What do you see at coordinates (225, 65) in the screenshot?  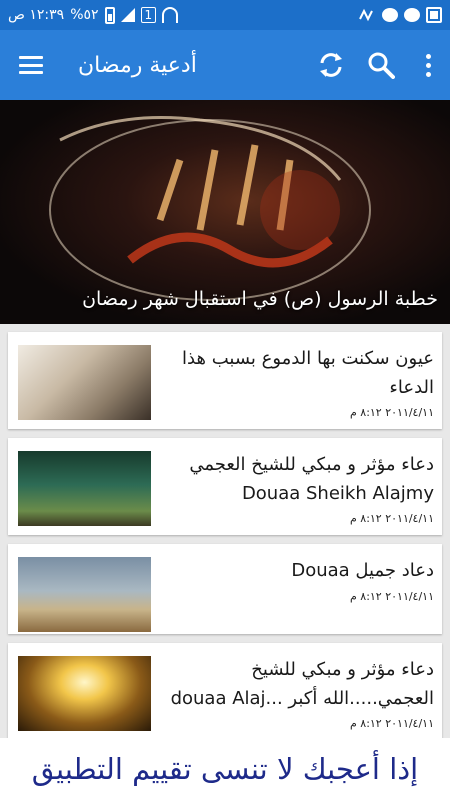 I see `app-bar: أدعية رمضان` at bounding box center [225, 65].